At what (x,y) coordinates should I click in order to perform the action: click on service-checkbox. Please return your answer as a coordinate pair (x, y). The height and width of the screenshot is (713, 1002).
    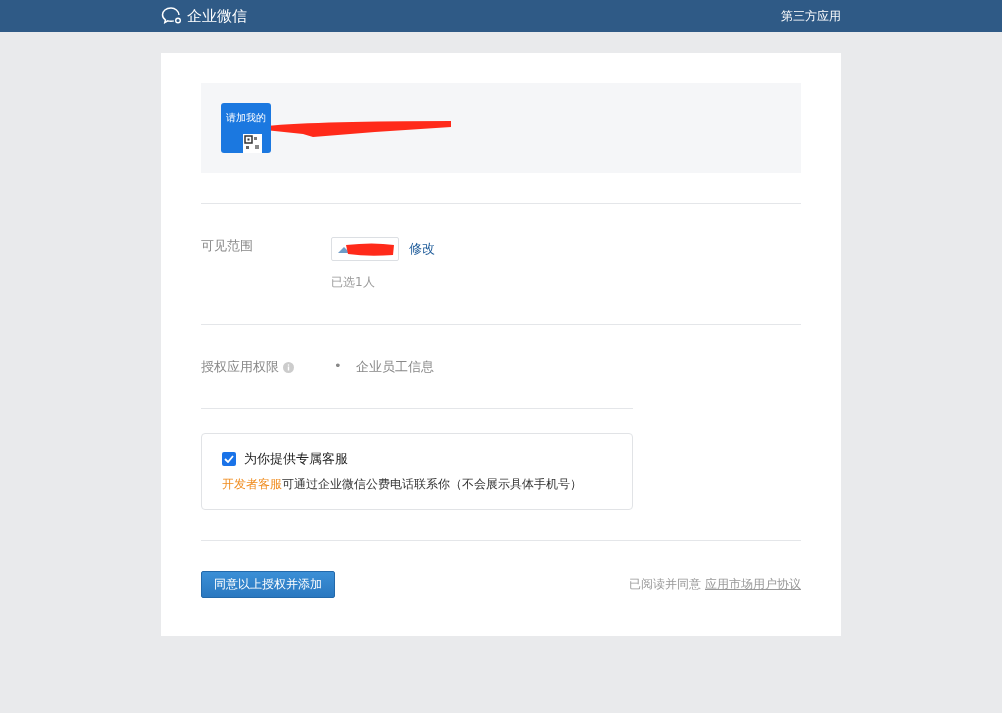
    Looking at the image, I should click on (229, 459).